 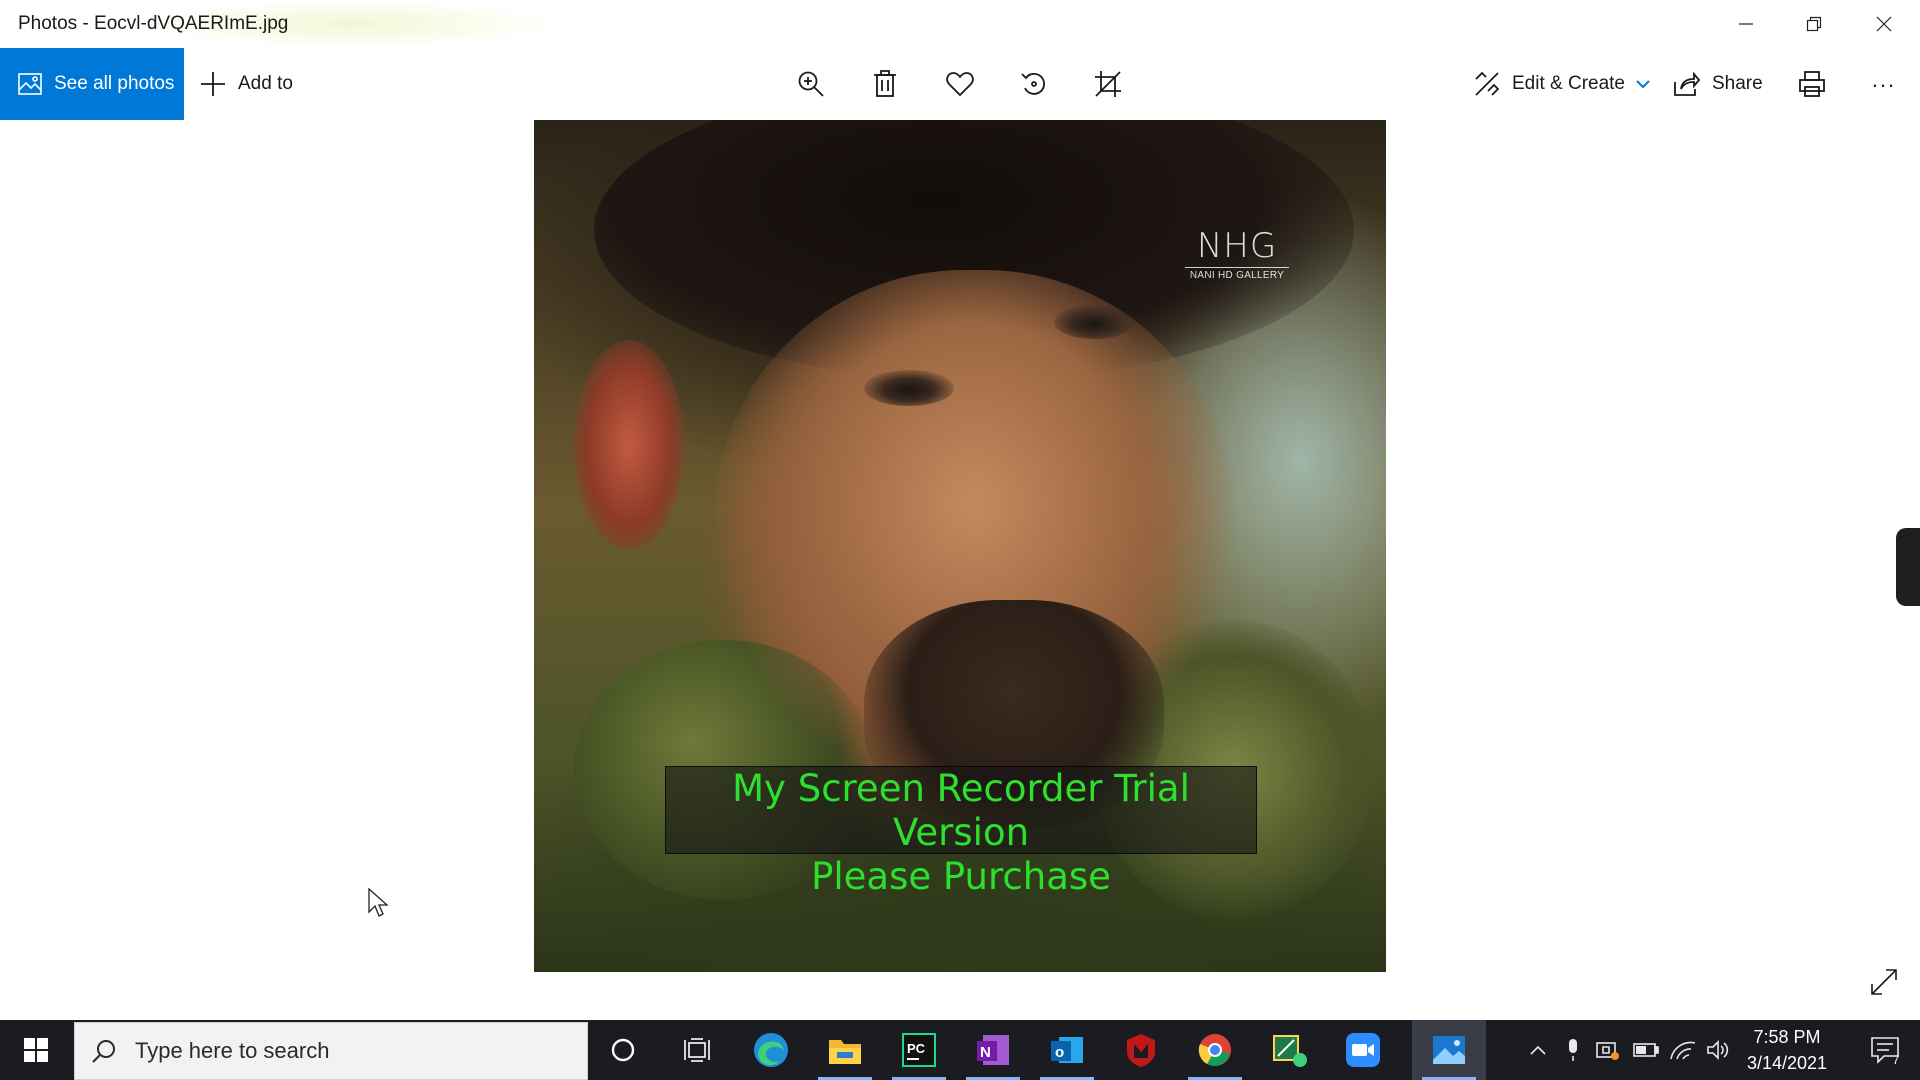 What do you see at coordinates (265, 83) in the screenshot?
I see `add-to-label: Add to` at bounding box center [265, 83].